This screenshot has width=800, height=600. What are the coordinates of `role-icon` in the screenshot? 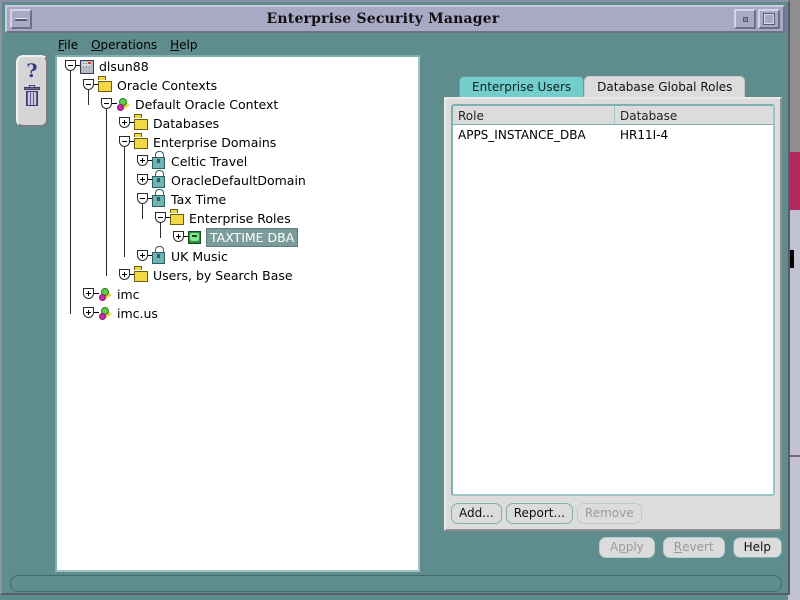 It's located at (195, 237).